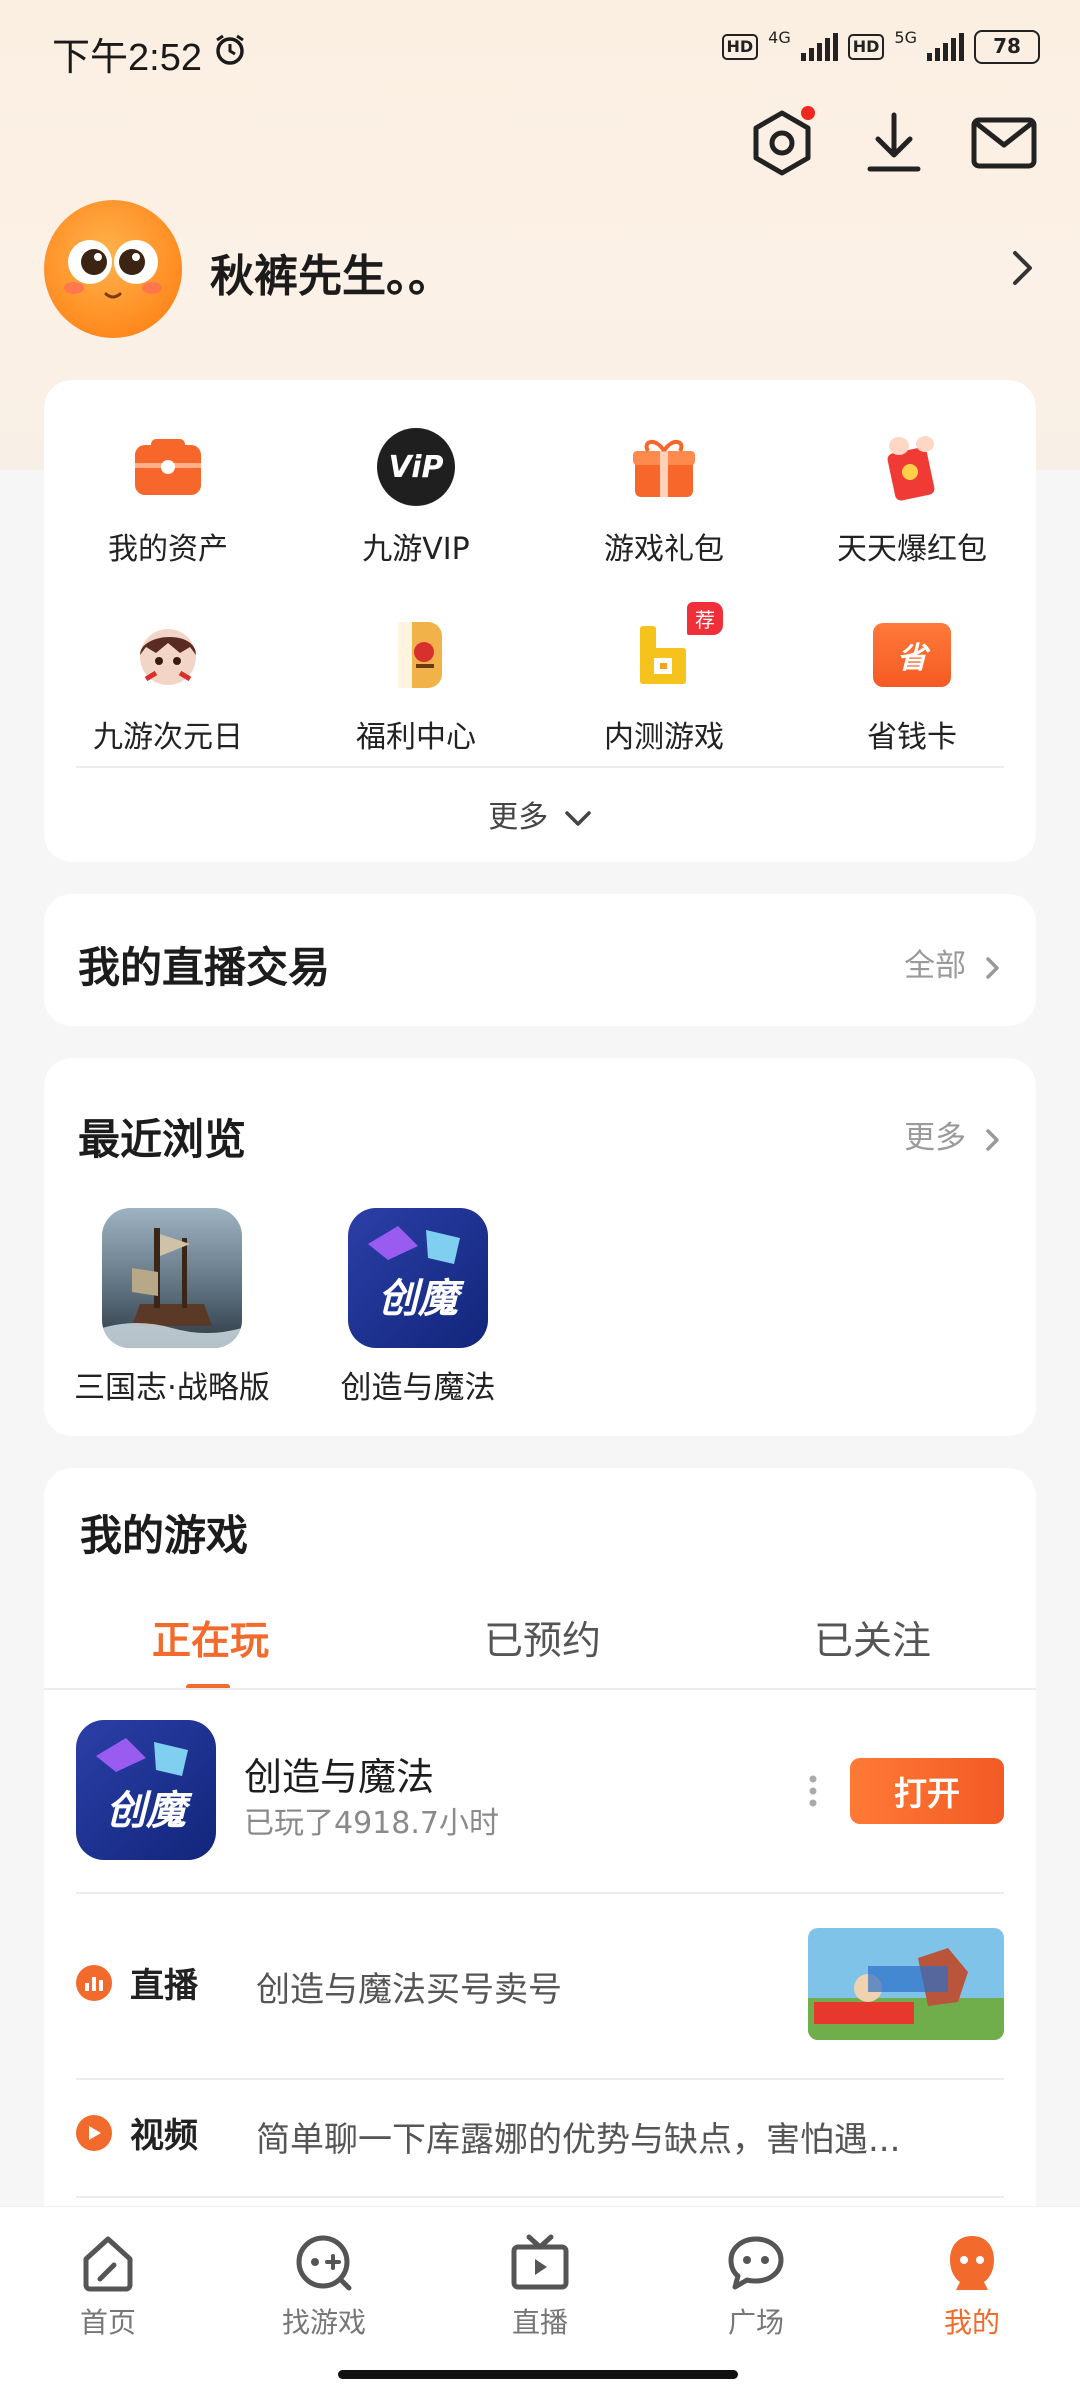 This screenshot has height=2400, width=1080. What do you see at coordinates (705, 618) in the screenshot?
I see `recommend-badge: 荐` at bounding box center [705, 618].